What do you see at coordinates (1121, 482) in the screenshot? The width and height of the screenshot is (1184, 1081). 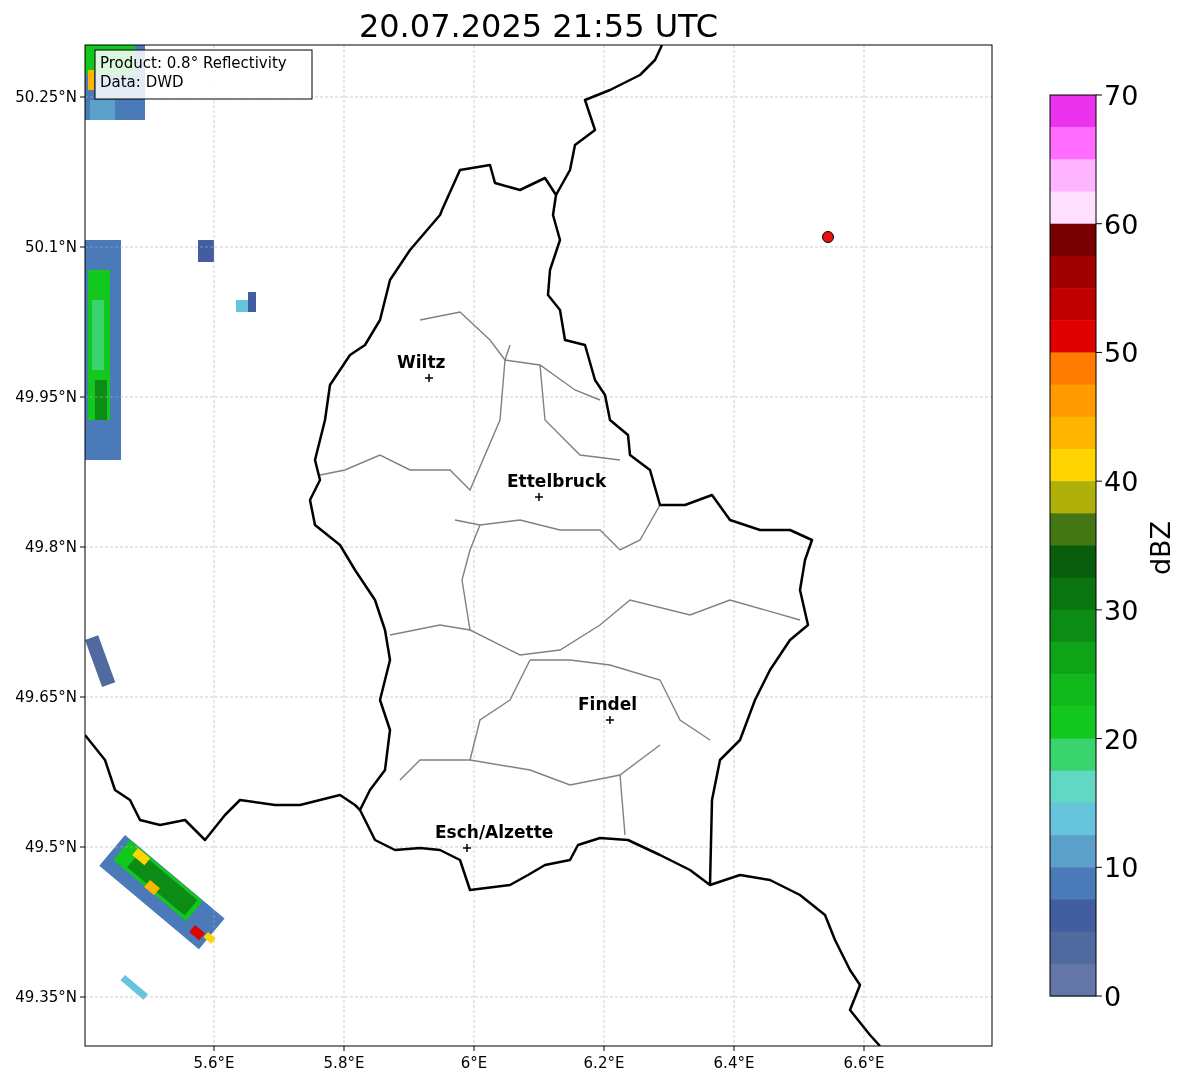 I see `colorbar-tick-label: 40` at bounding box center [1121, 482].